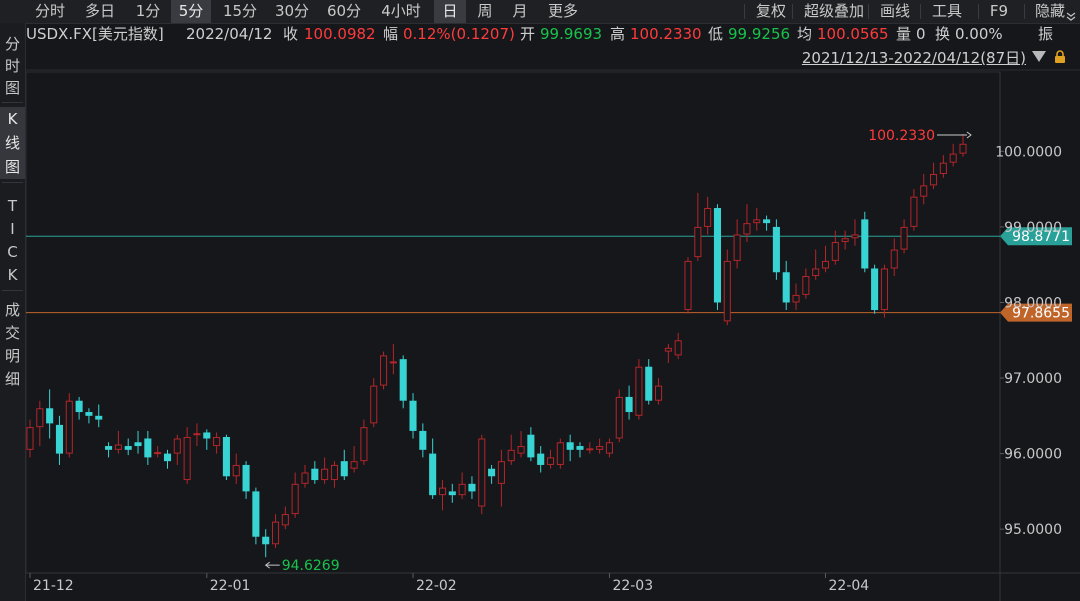 This screenshot has height=601, width=1080. I want to click on tab-0: 分时, so click(50, 11).